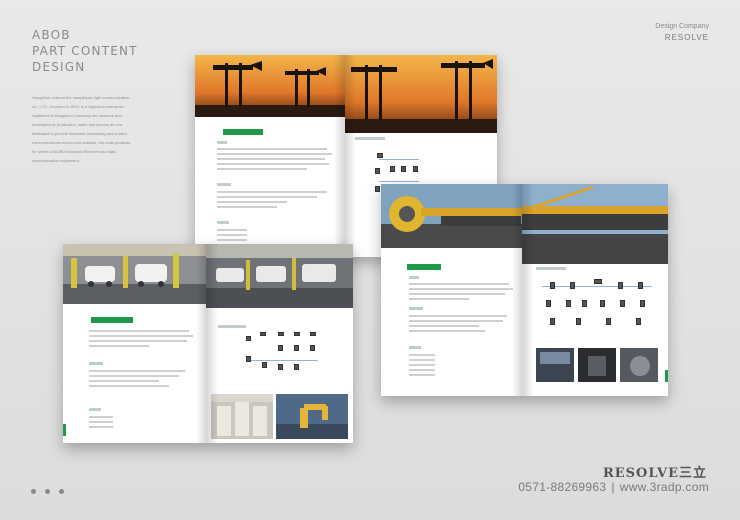 This screenshot has width=740, height=520. Describe the element at coordinates (595, 224) in the screenshot. I see `mining-excavator-photo-continued` at that location.